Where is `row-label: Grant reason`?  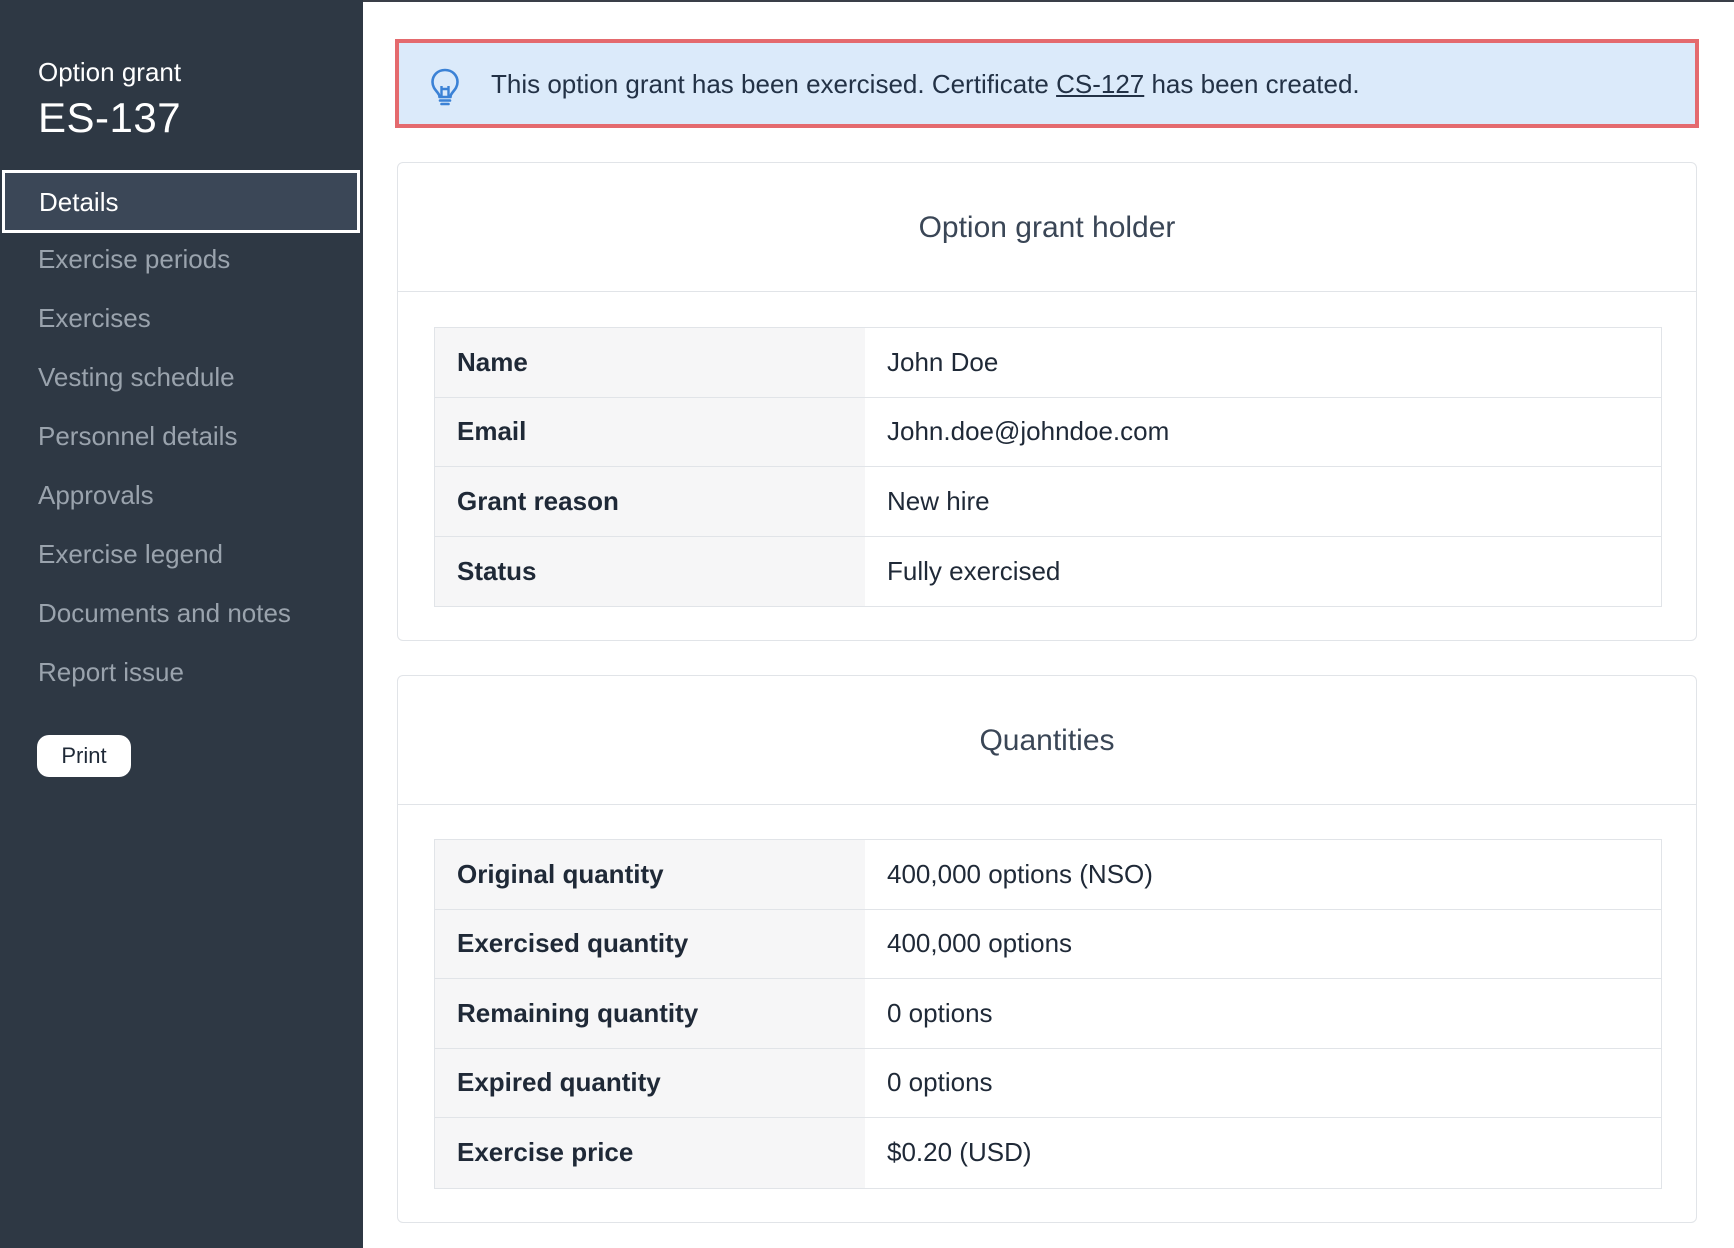
row-label: Grant reason is located at coordinates (650, 501).